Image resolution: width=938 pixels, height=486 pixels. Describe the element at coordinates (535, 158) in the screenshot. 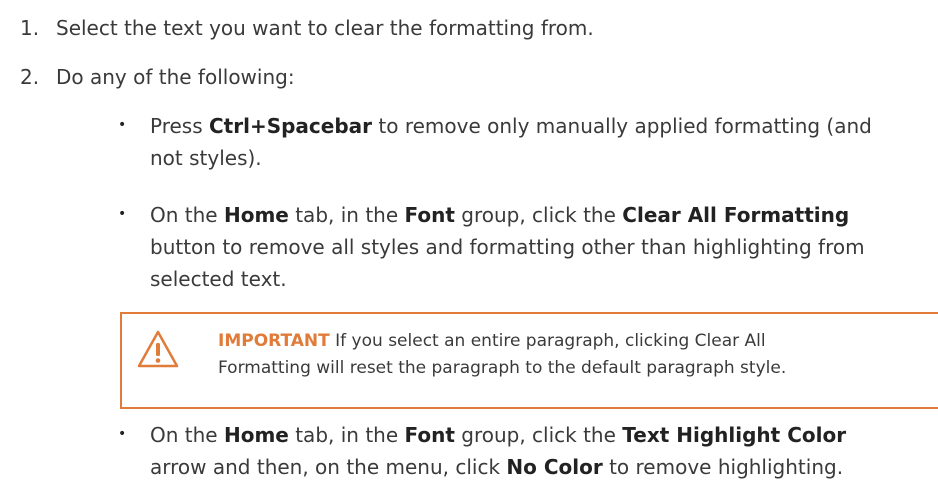

I see `bullet-line: not styles).` at that location.